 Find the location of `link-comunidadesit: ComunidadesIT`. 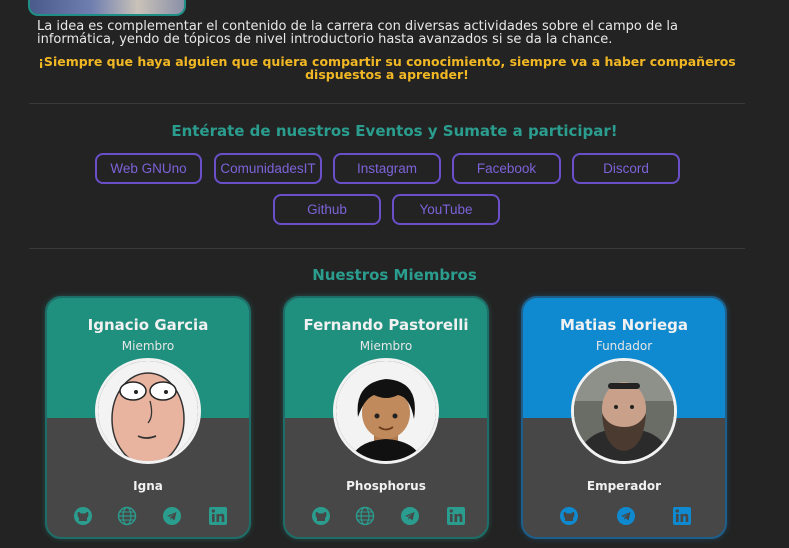

link-comunidadesit: ComunidadesIT is located at coordinates (268, 168).